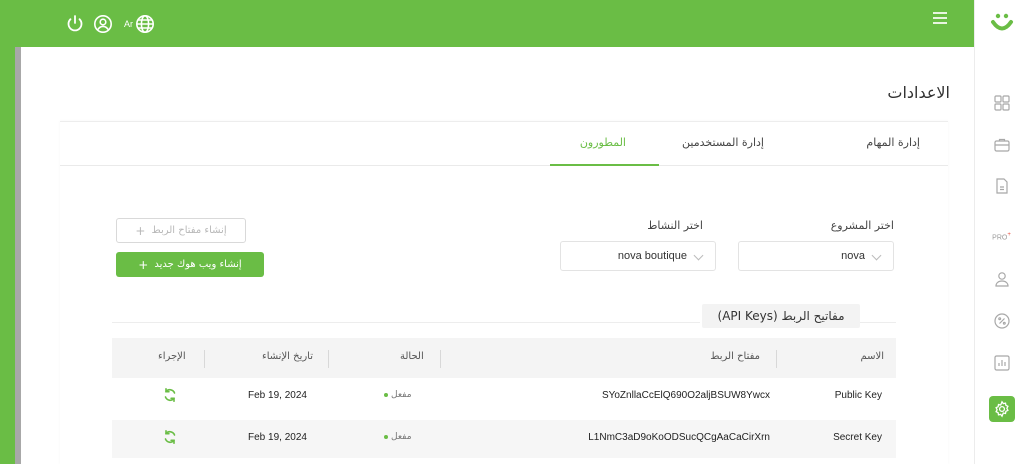  I want to click on row-api-key: SYoZnllaCcElQ690O2aljBSUW8Ywcx, so click(686, 395).